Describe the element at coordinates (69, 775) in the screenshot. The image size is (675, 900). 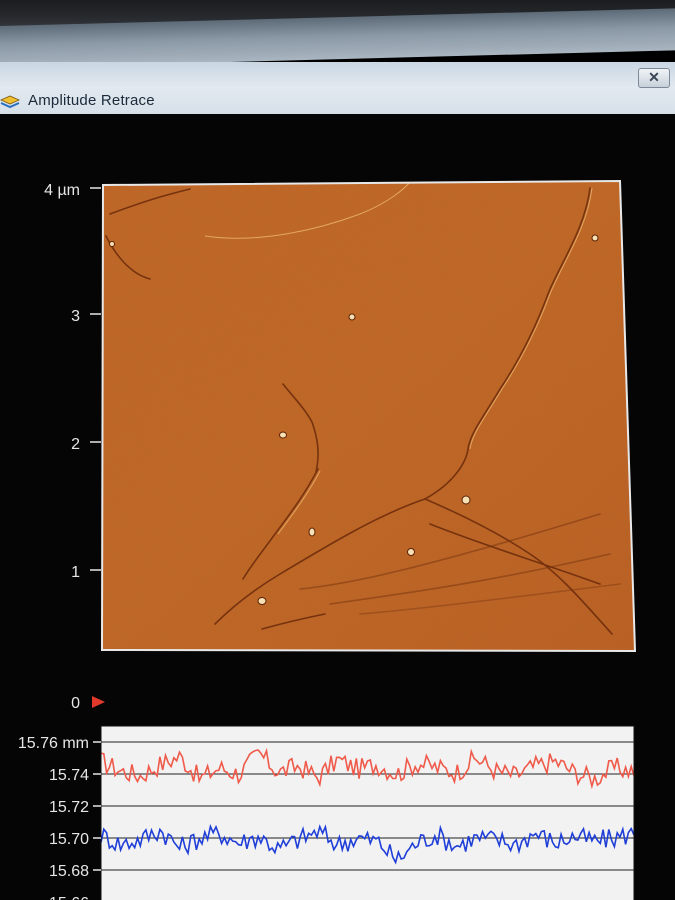
I see `plot-y-tick-label: 15.74` at that location.